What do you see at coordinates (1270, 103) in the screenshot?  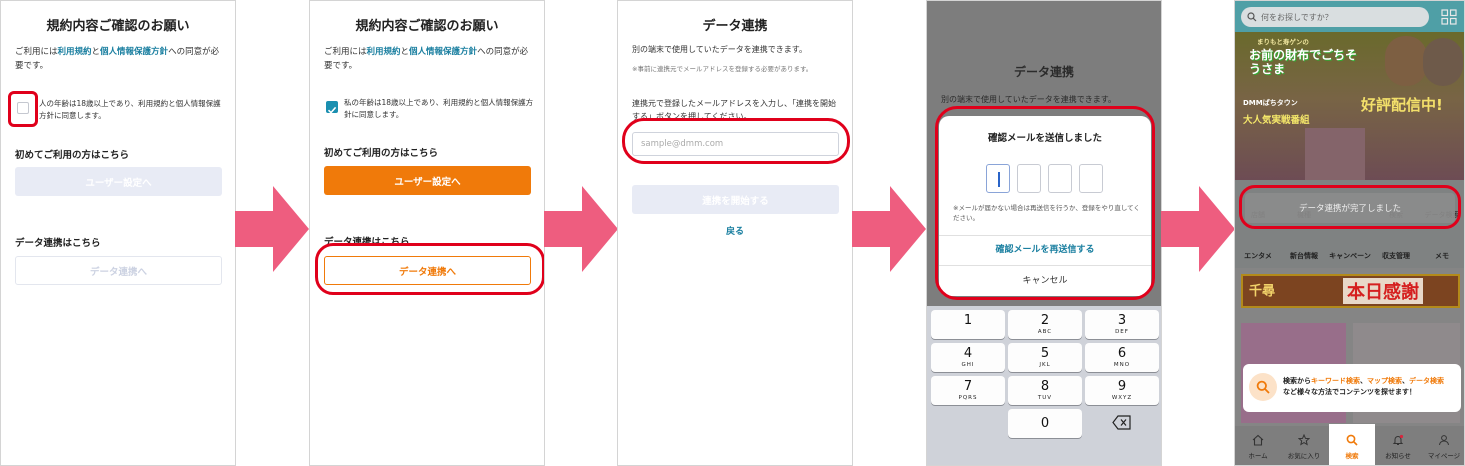 I see `banner-brand: DMMぱちタウン` at bounding box center [1270, 103].